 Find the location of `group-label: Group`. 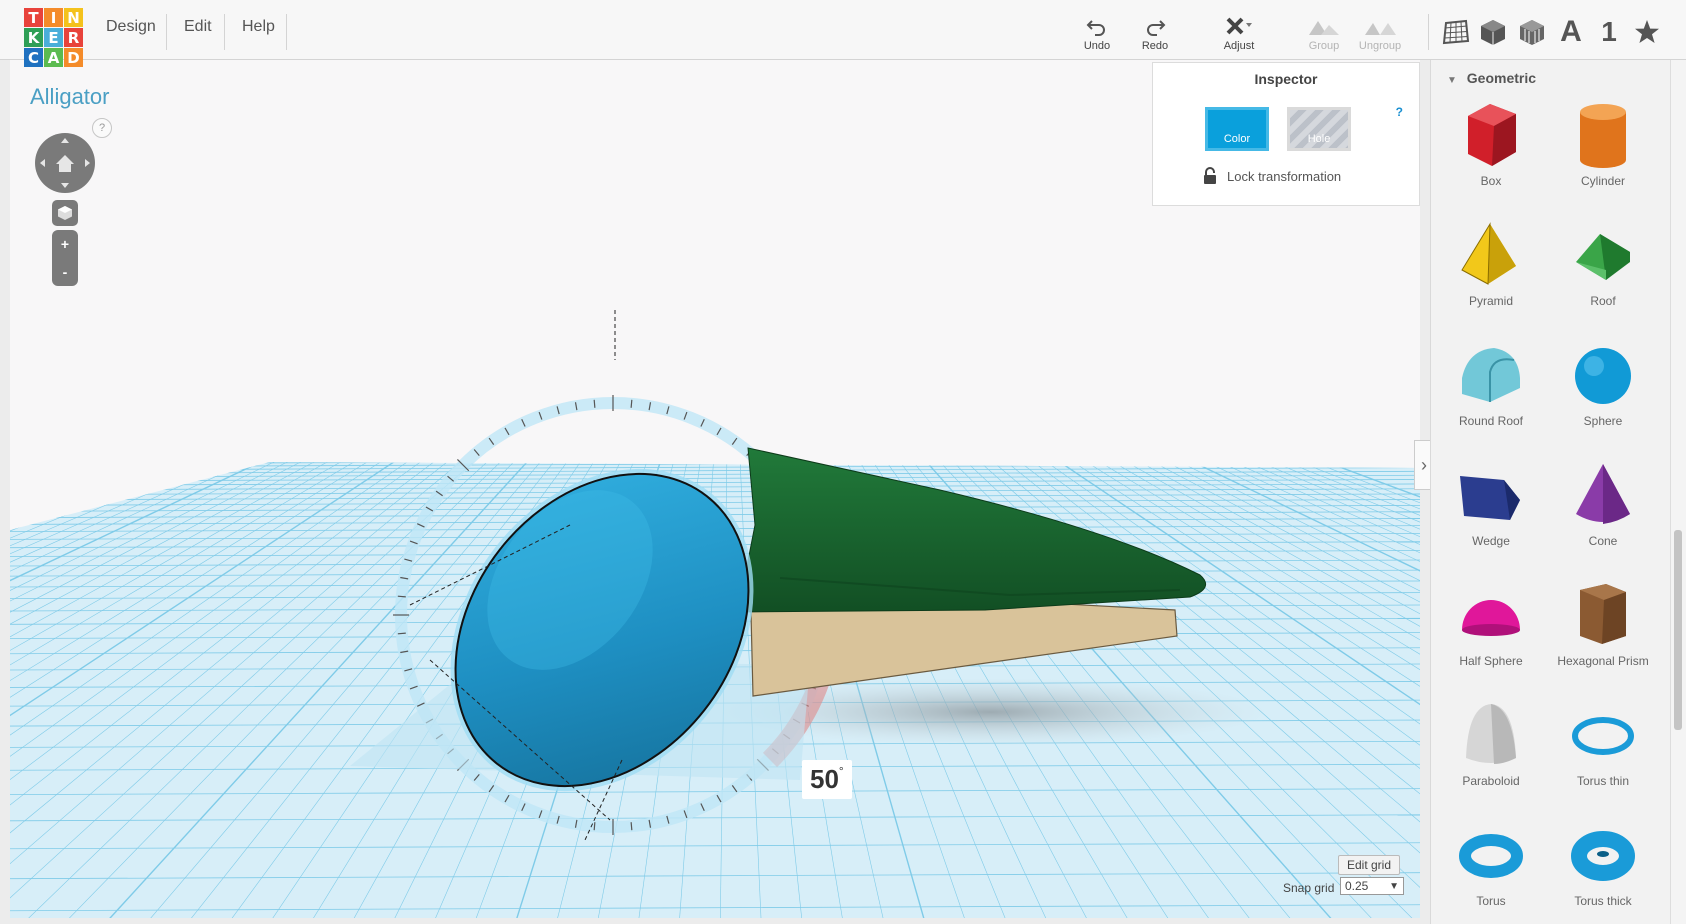

group-label: Group is located at coordinates (1324, 46).